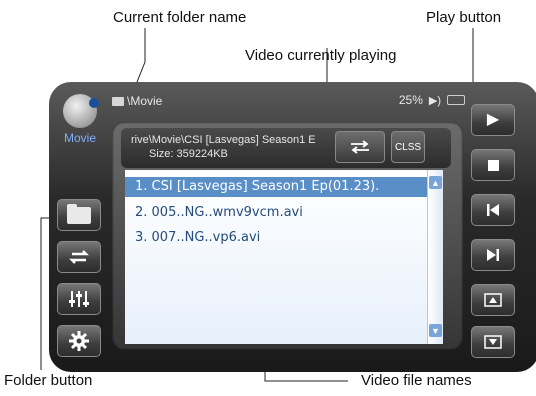  I want to click on callout-play-button: Play button, so click(464, 17).